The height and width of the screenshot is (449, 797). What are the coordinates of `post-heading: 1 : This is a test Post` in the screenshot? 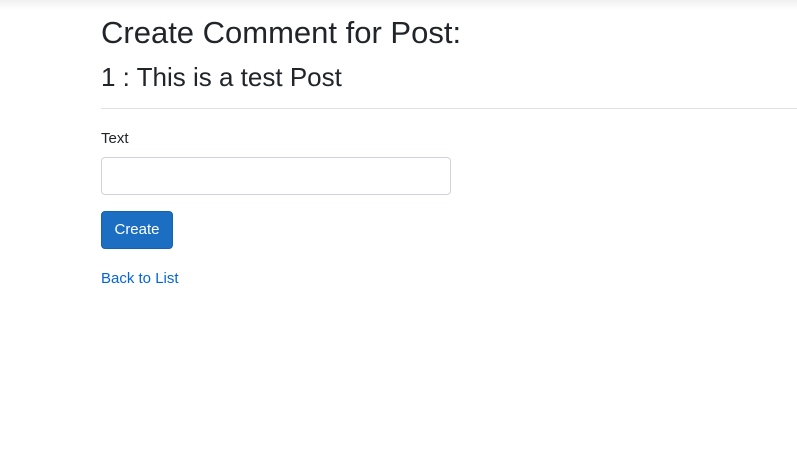 It's located at (221, 77).